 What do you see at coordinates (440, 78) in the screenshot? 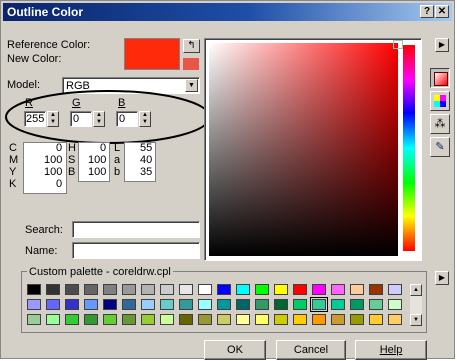
I see `color-models-icon` at bounding box center [440, 78].